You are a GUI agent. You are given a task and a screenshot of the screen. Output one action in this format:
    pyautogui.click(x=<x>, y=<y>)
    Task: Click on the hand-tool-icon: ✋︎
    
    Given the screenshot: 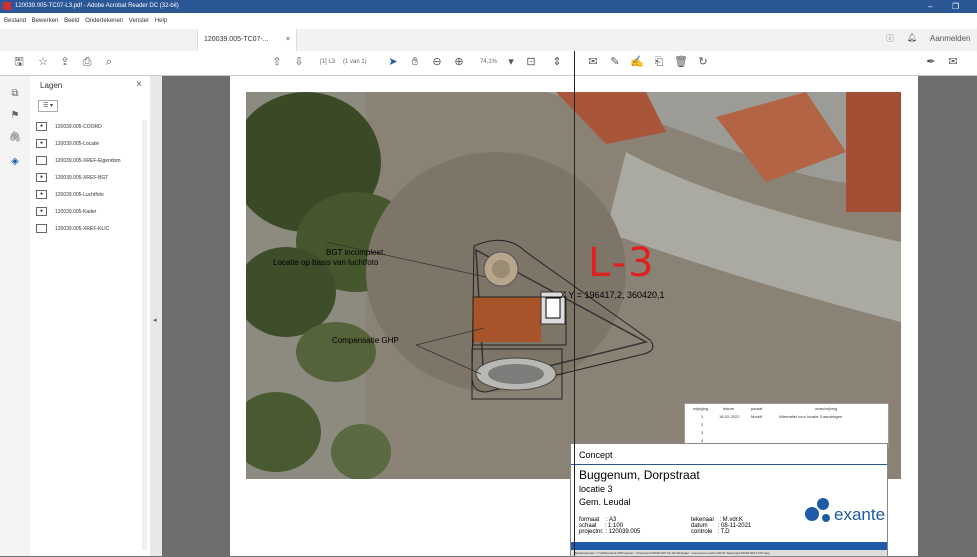 What is the action you would take?
    pyautogui.click(x=415, y=62)
    